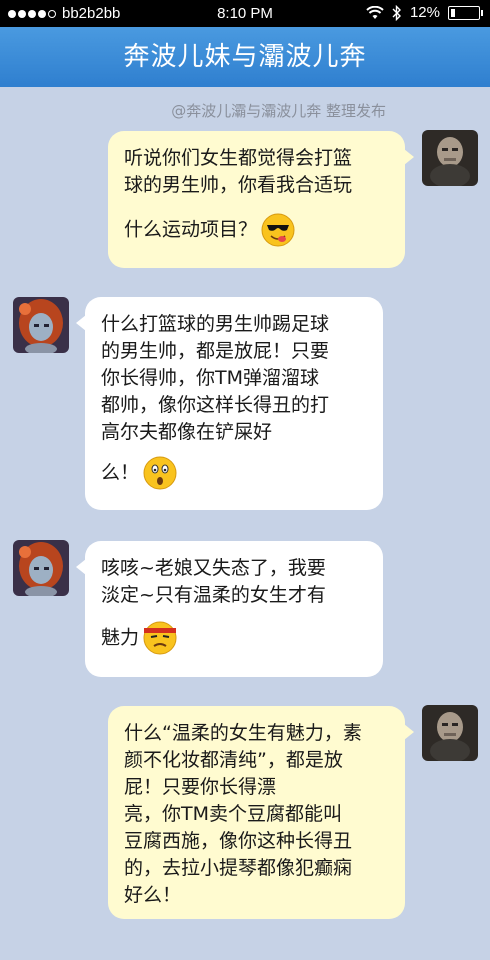 The height and width of the screenshot is (960, 490). I want to click on bluetooth-icon, so click(396, 12).